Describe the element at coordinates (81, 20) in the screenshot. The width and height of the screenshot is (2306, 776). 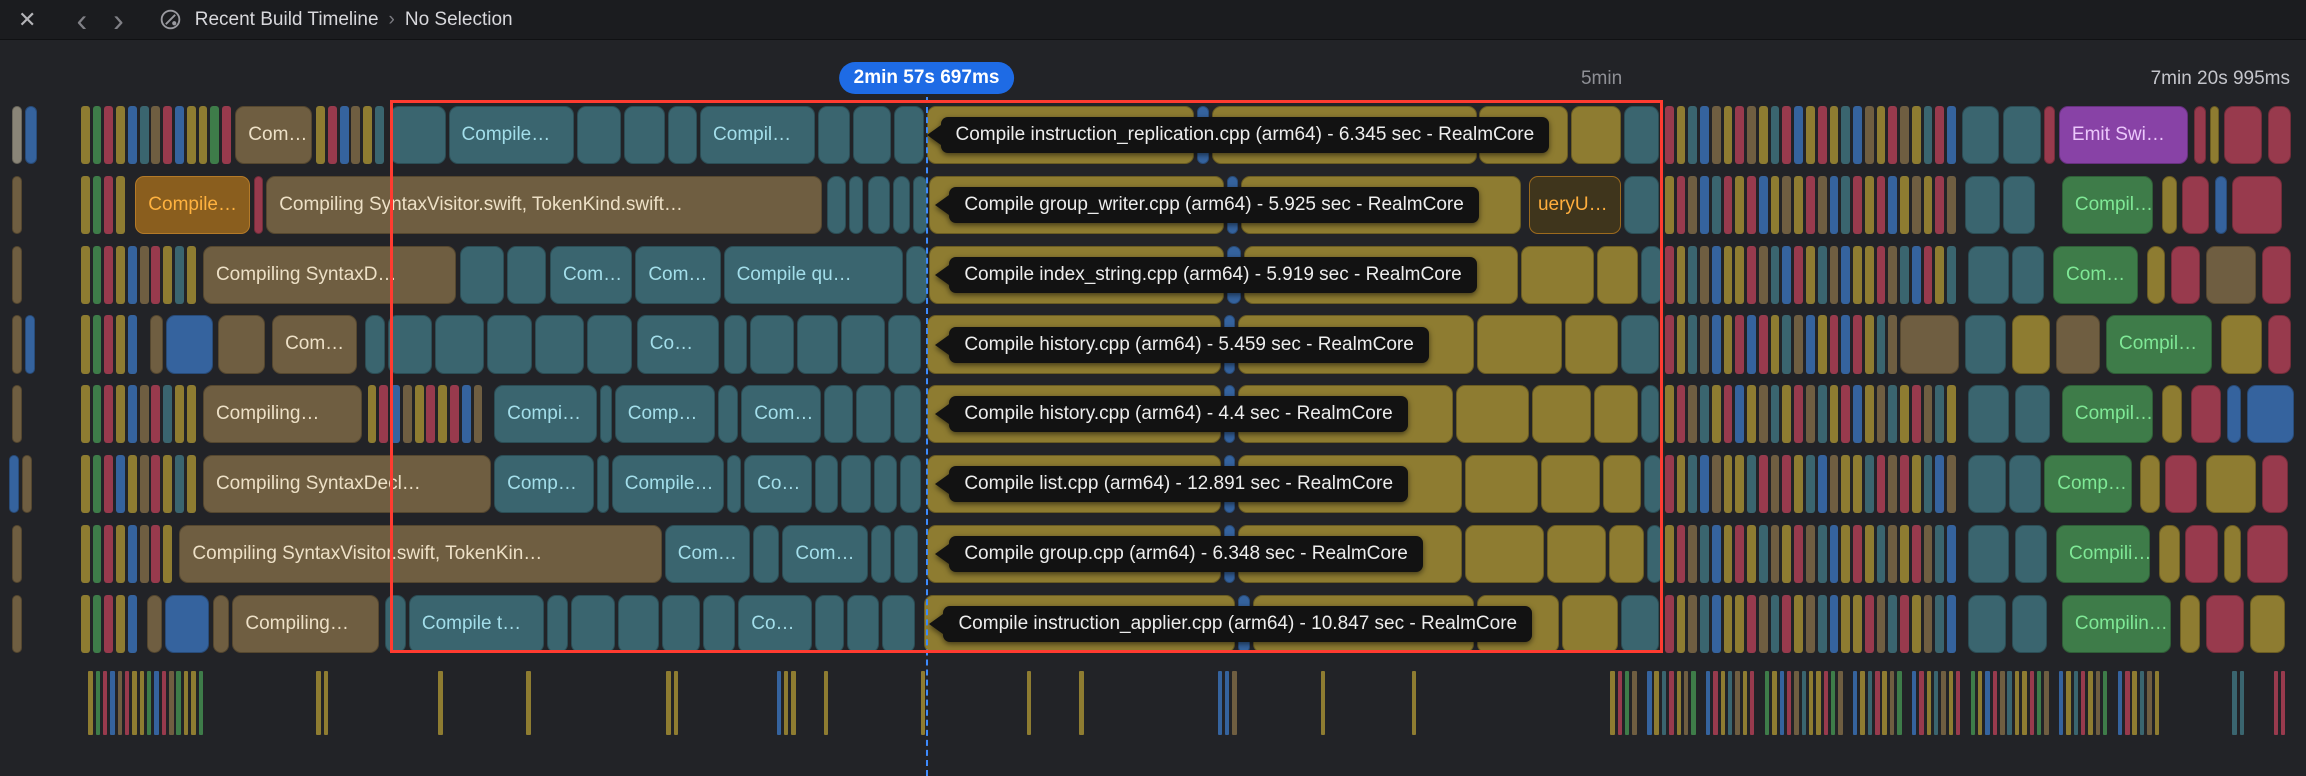
I see `back-button: ‹` at that location.